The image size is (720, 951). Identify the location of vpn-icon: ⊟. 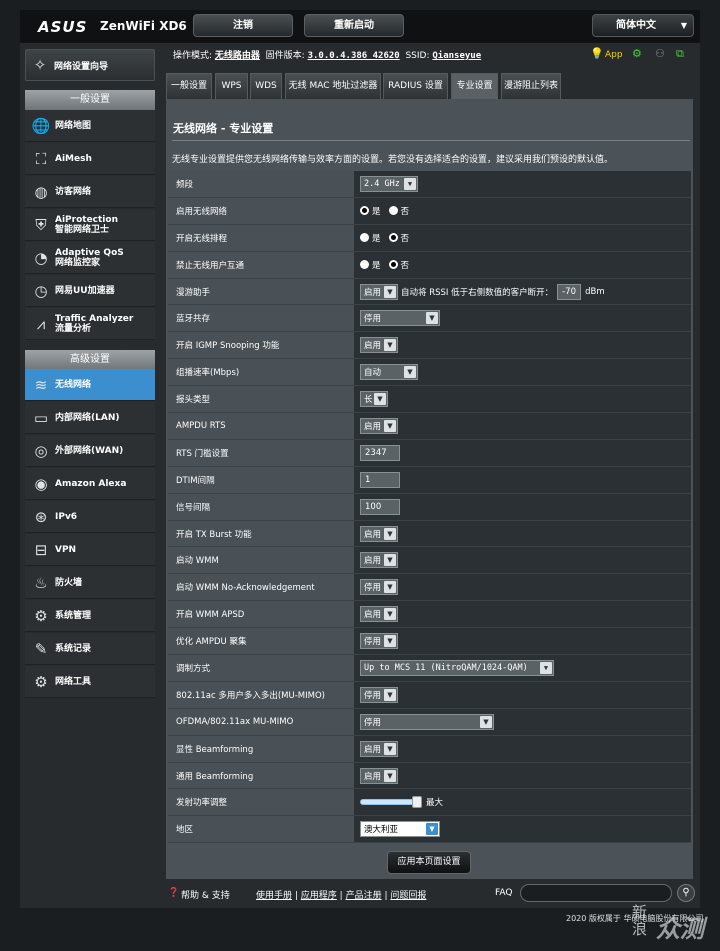
(41, 549).